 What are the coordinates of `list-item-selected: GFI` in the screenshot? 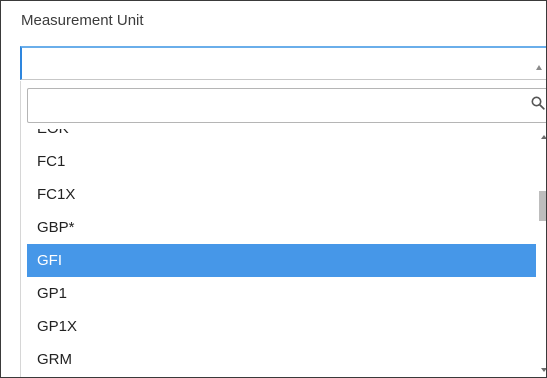 It's located at (283, 260).